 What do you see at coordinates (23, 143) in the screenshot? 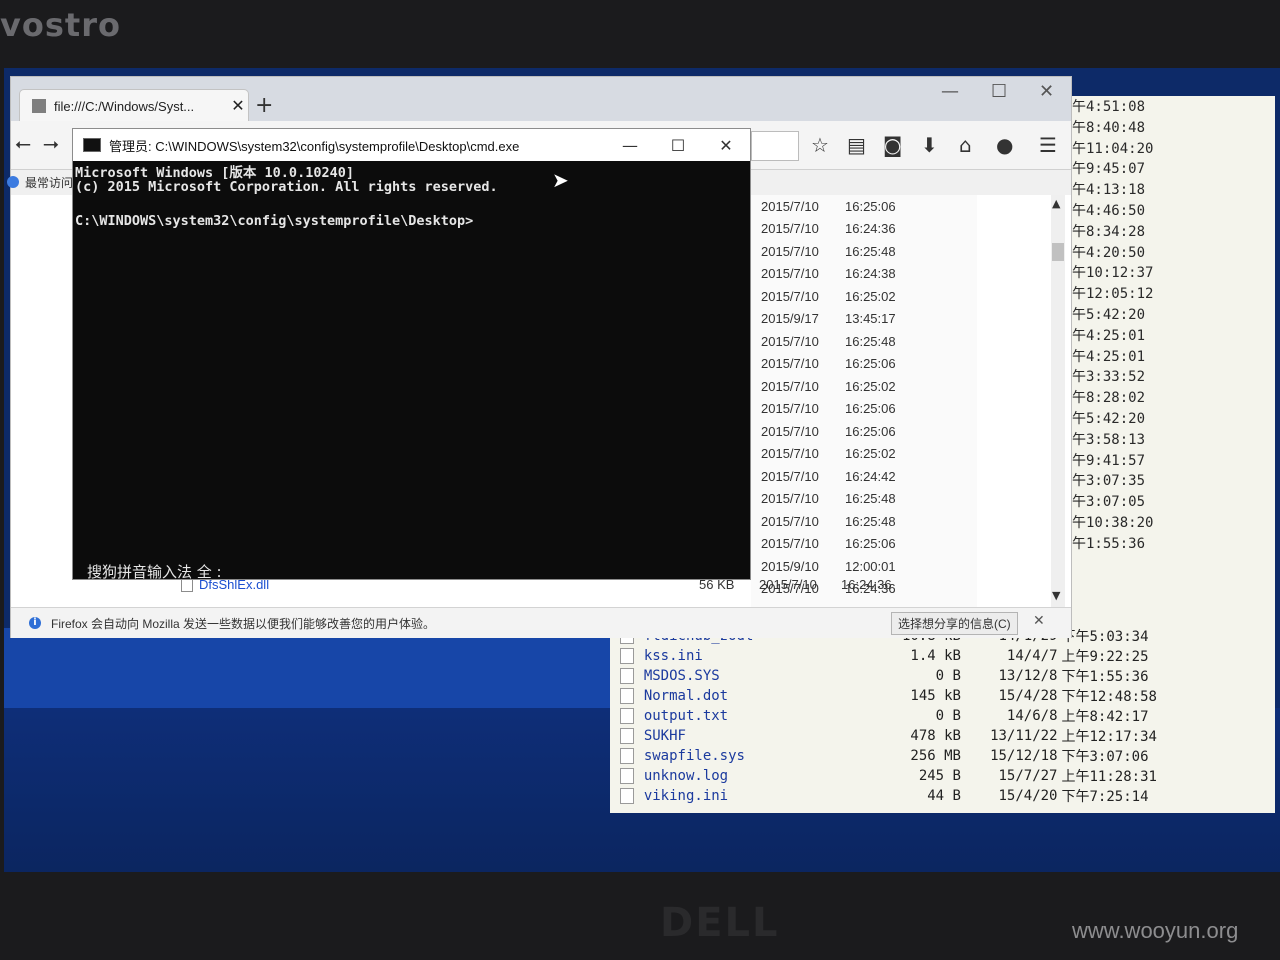
I see `back-arrow-icon: ⭠` at bounding box center [23, 143].